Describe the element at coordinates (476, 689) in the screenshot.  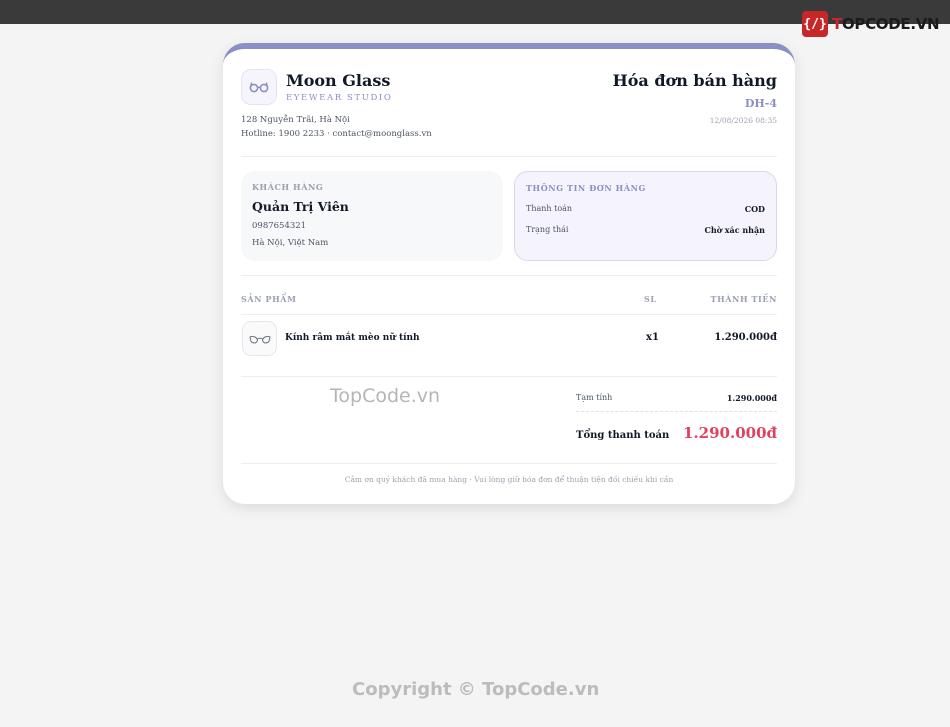
I see `watermark-footer: Copyright © TopCode.vn` at that location.